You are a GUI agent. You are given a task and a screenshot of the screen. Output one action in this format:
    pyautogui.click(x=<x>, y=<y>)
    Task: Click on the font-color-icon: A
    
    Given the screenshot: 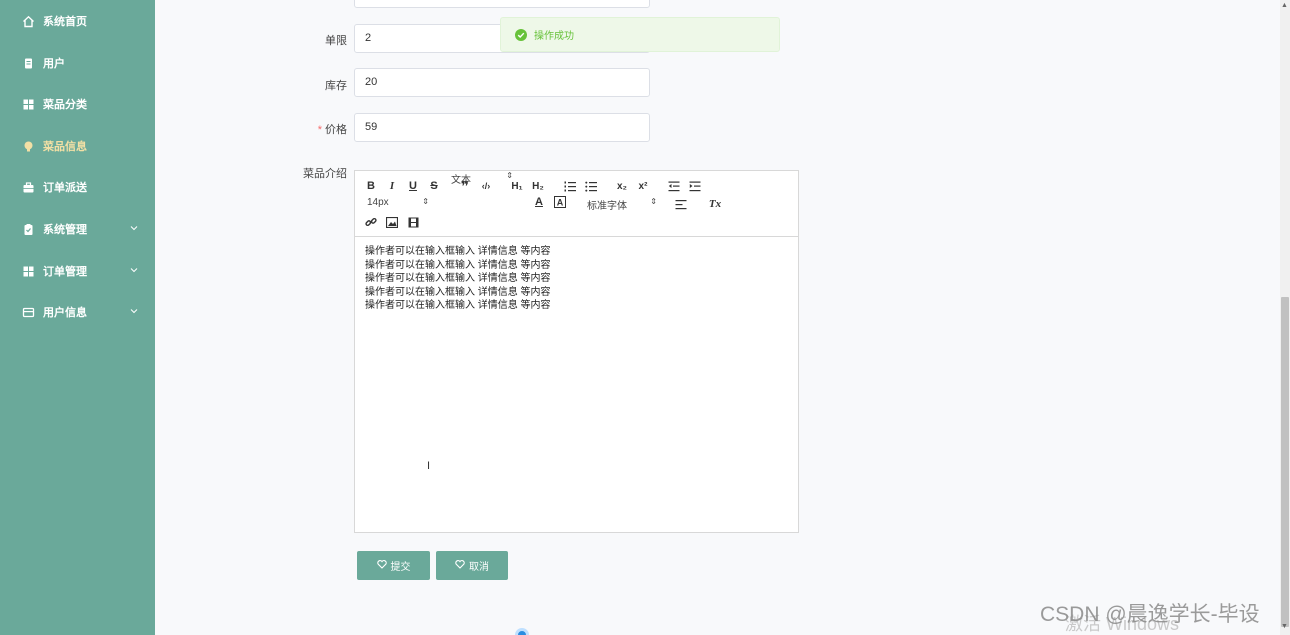 What is the action you would take?
    pyautogui.click(x=539, y=202)
    